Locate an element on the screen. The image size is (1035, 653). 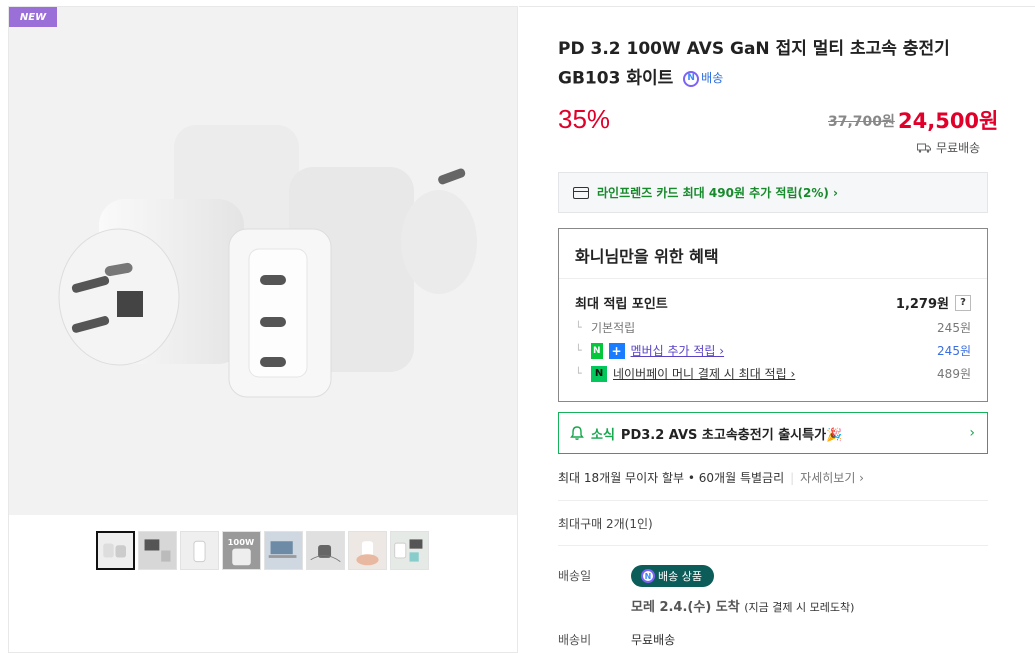
credit-card-icon is located at coordinates (581, 192).